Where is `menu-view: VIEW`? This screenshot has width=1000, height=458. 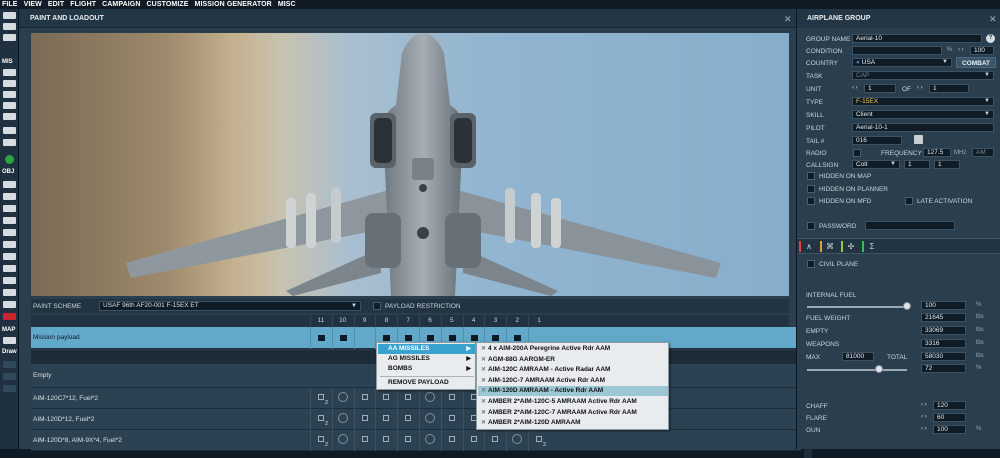
menu-view: VIEW is located at coordinates (33, 4).